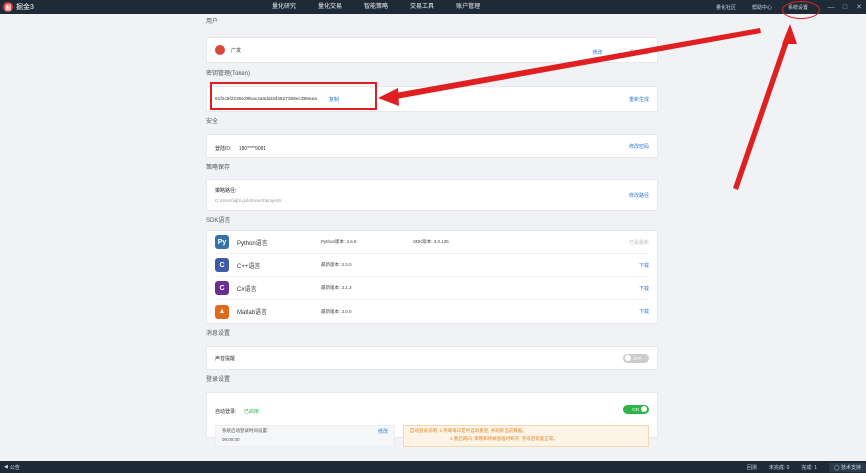  I want to click on nav-trading: 量化交易, so click(330, 7).